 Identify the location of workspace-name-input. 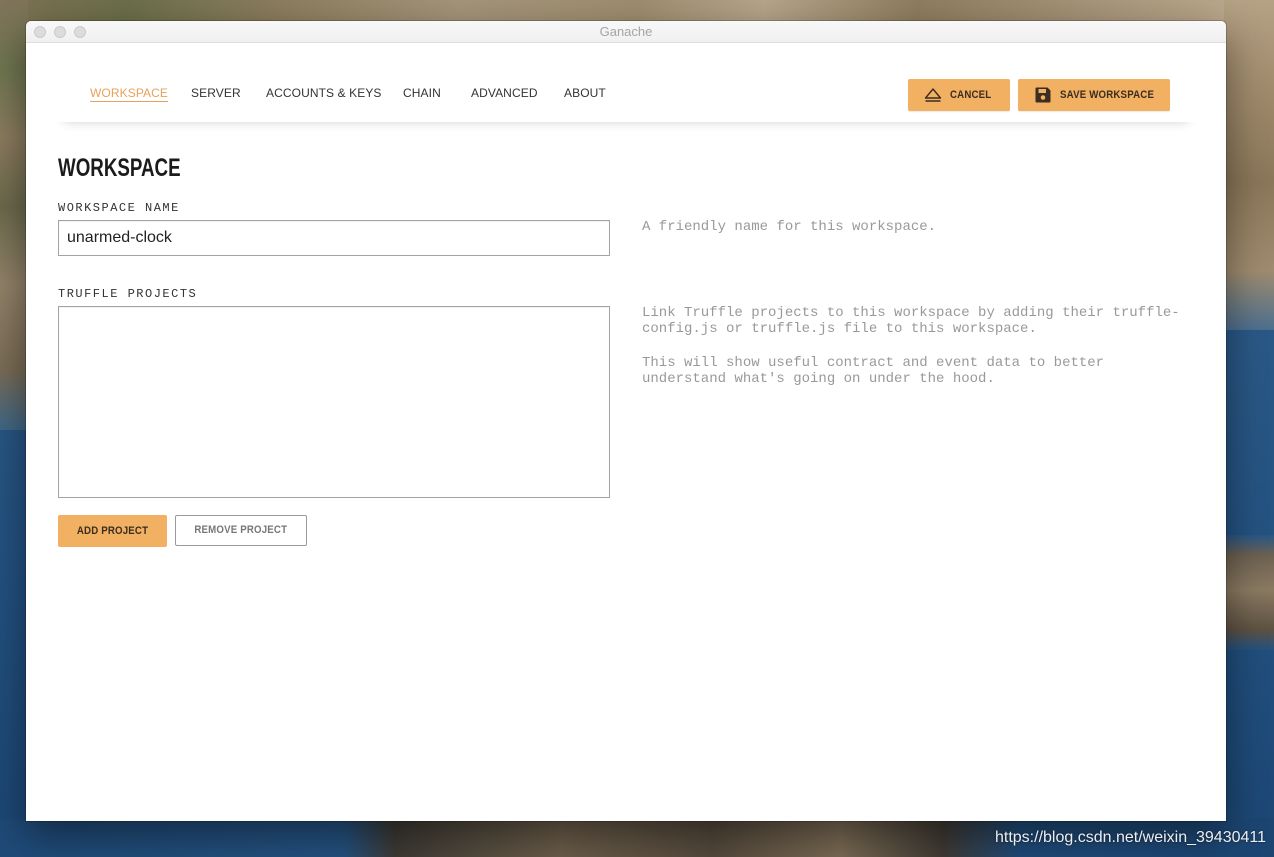
(334, 238).